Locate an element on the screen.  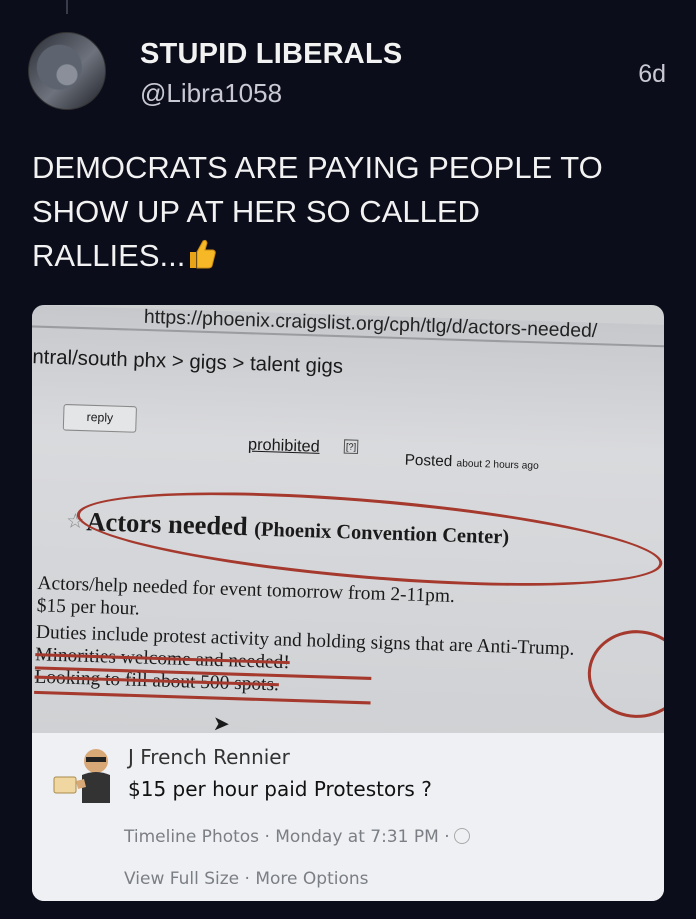
comment-options: View Full Size · More Options is located at coordinates (246, 879).